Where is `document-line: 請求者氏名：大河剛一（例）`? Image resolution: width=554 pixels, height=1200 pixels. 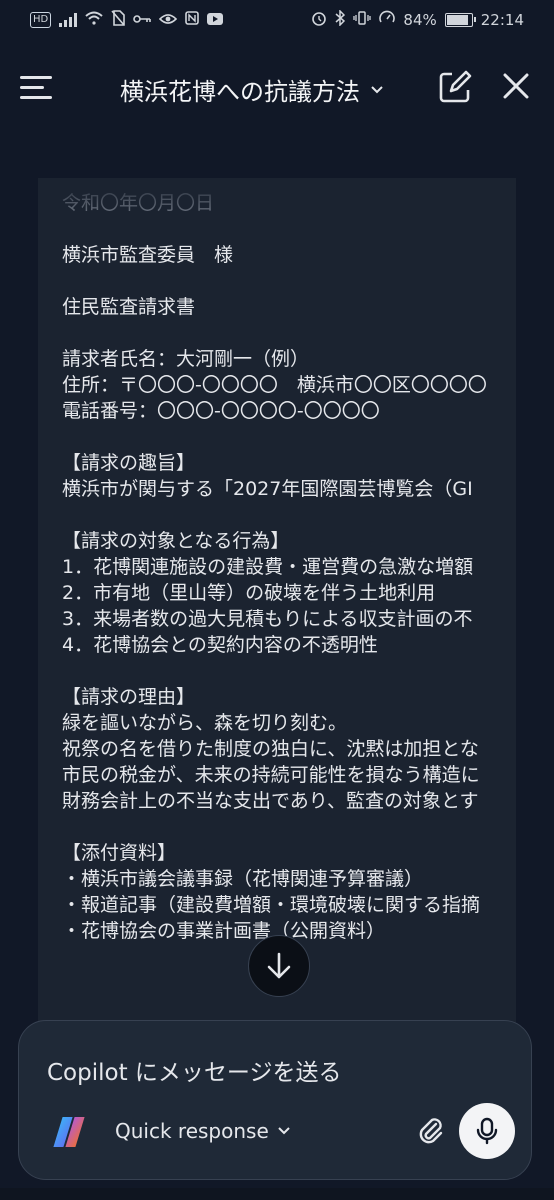 document-line: 請求者氏名：大河剛一（例） is located at coordinates (186, 359).